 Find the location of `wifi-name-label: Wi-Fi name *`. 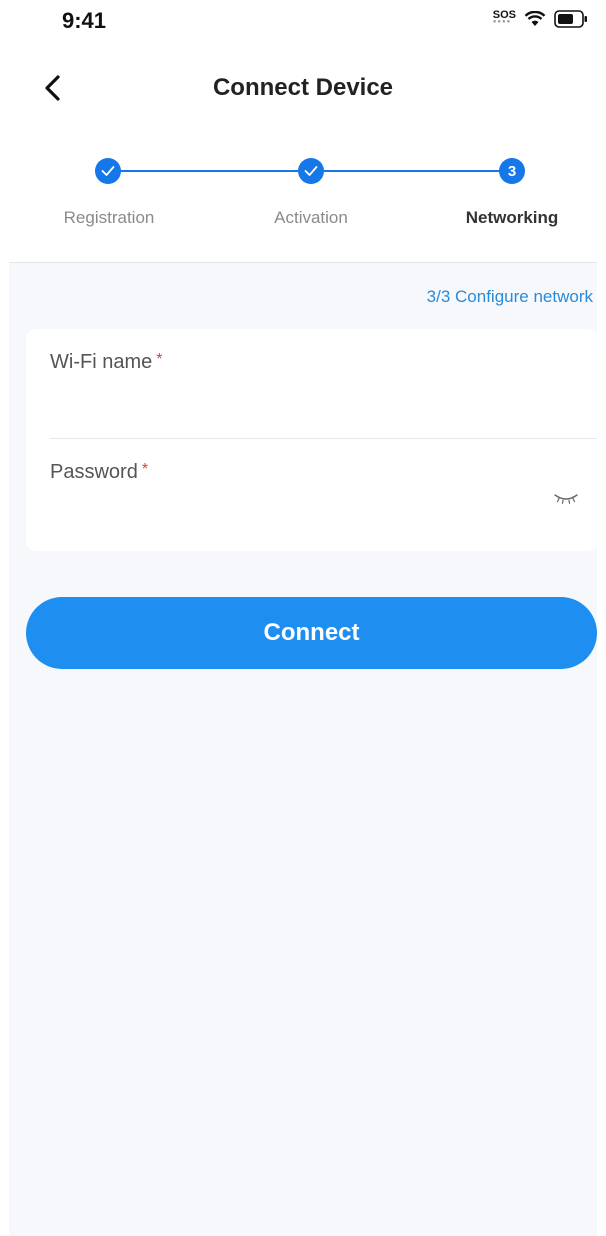

wifi-name-label: Wi-Fi name * is located at coordinates (106, 362).